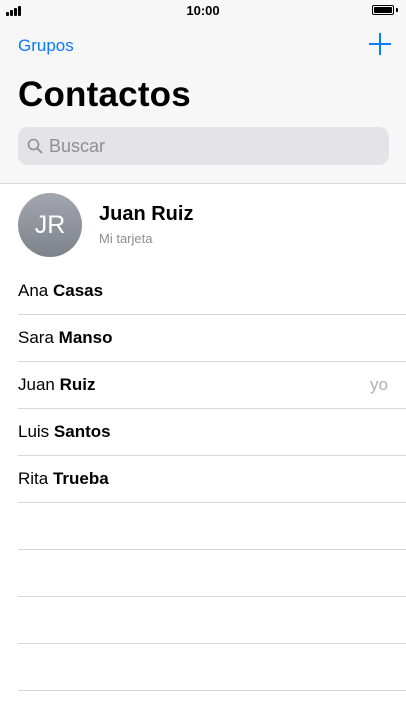 The image size is (406, 722). What do you see at coordinates (50, 225) in the screenshot?
I see `avatar: JR` at bounding box center [50, 225].